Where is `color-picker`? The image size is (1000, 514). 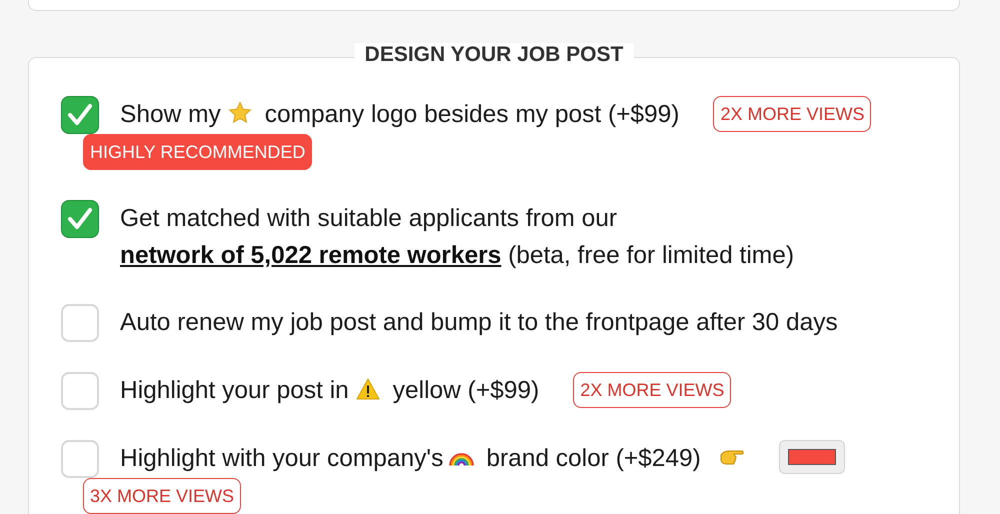 color-picker is located at coordinates (811, 457).